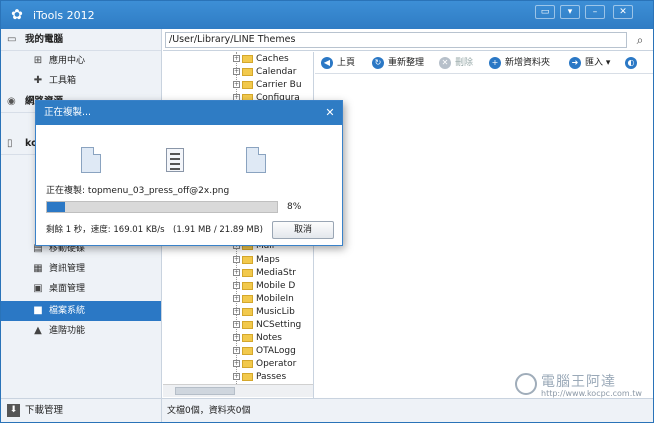 This screenshot has width=654, height=423. I want to click on tree-item: + Passes, so click(273, 377).